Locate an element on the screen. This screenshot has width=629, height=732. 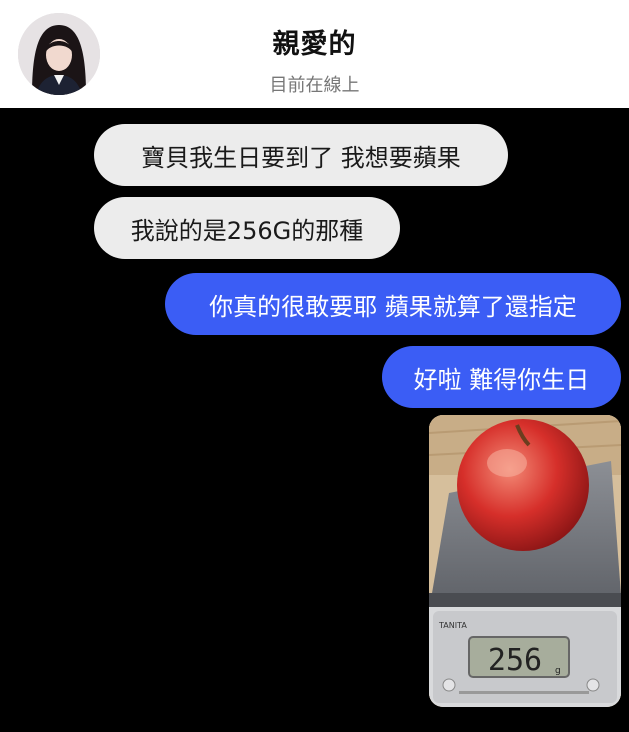
message-bubble-incoming: 寶貝我生日要到了 我想要蘋果 is located at coordinates (301, 155).